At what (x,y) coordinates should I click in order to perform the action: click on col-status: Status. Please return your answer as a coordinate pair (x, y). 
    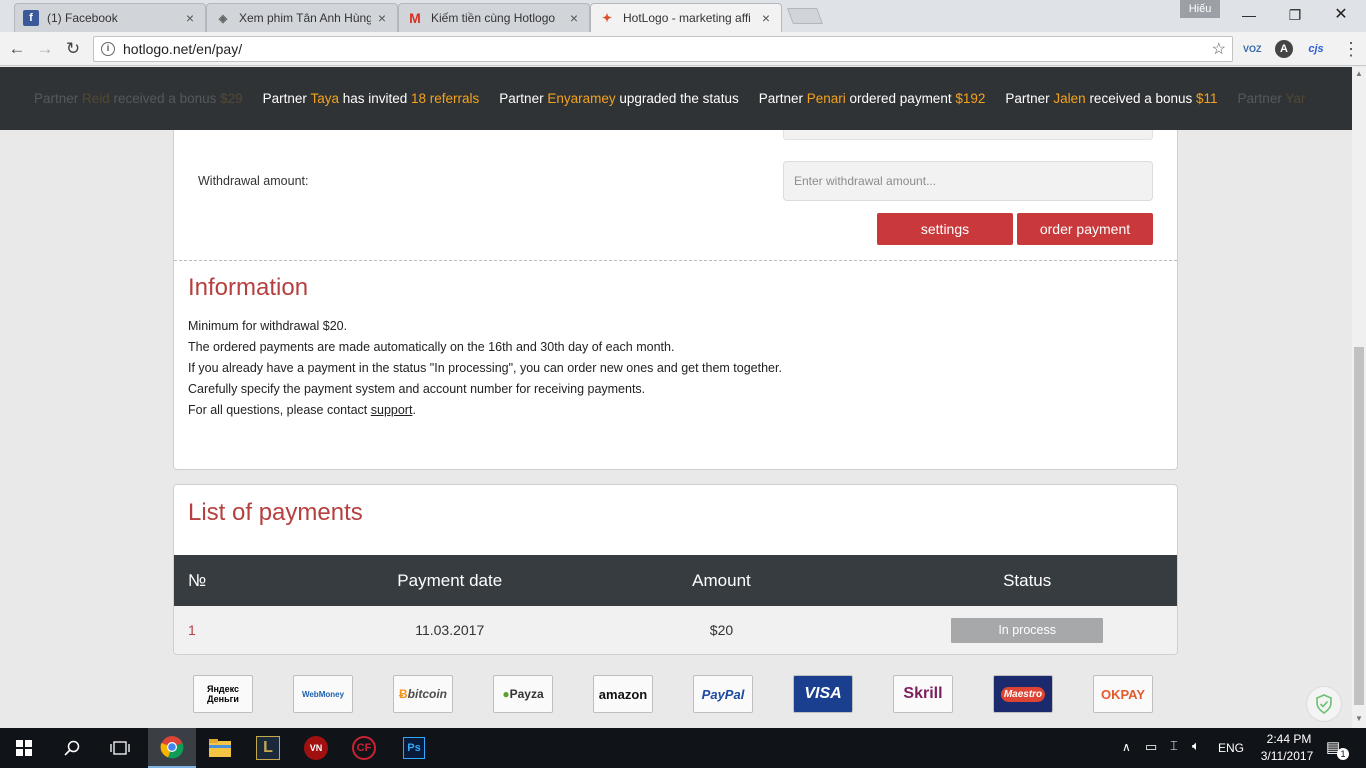
    Looking at the image, I should click on (1027, 580).